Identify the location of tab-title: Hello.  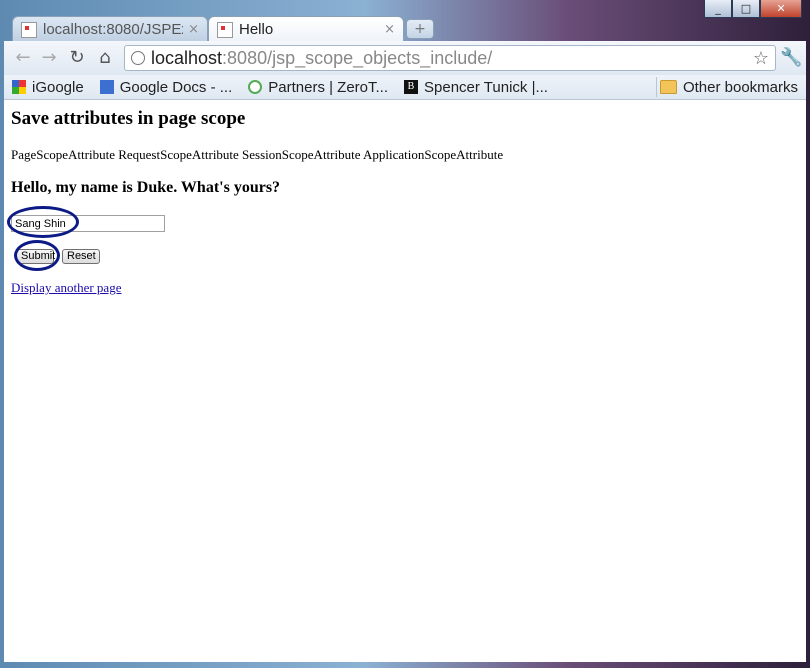
(256, 29).